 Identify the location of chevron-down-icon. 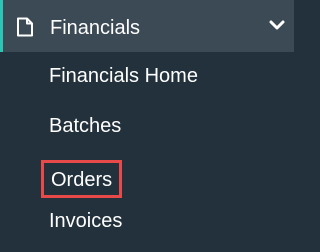
(277, 24).